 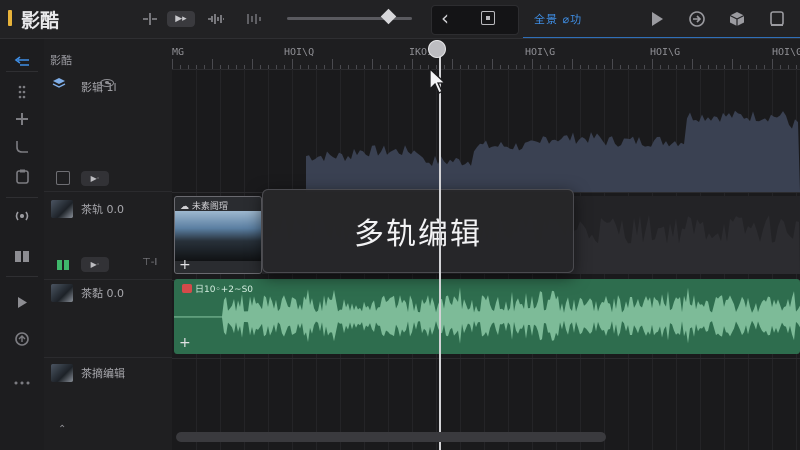 I want to click on trim-icon, so click(x=254, y=19).